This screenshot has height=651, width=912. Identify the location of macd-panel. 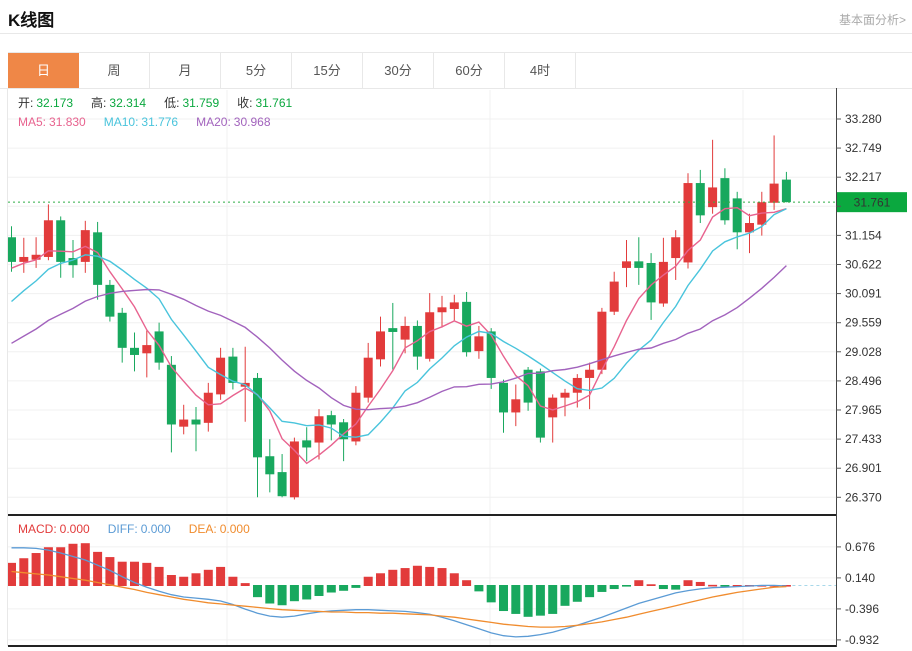
(422, 590).